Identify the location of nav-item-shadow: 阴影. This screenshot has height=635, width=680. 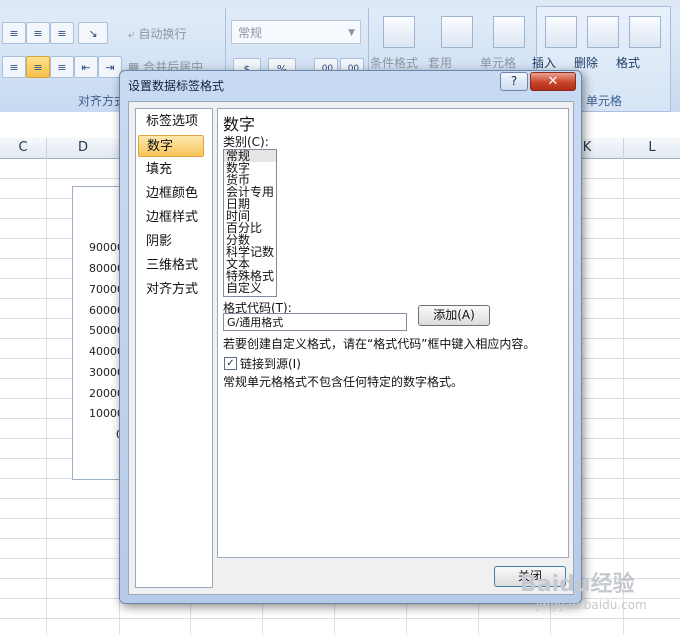
(175, 242).